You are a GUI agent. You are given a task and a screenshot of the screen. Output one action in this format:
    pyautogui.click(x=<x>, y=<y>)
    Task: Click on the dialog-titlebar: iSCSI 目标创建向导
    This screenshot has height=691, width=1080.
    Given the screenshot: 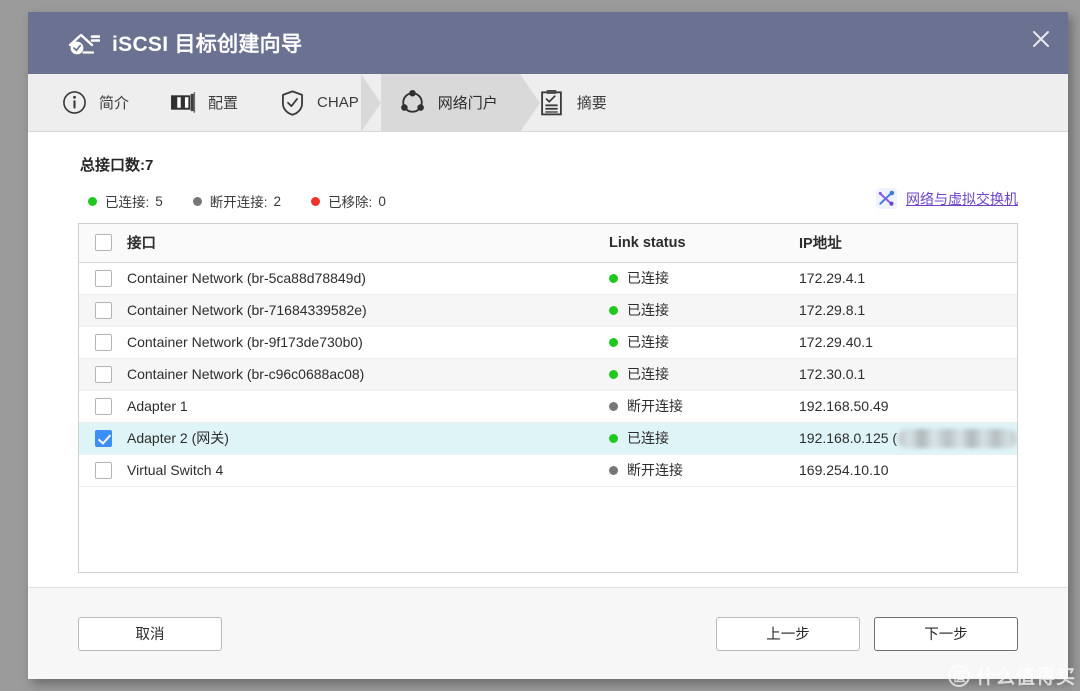 What is the action you would take?
    pyautogui.click(x=548, y=43)
    